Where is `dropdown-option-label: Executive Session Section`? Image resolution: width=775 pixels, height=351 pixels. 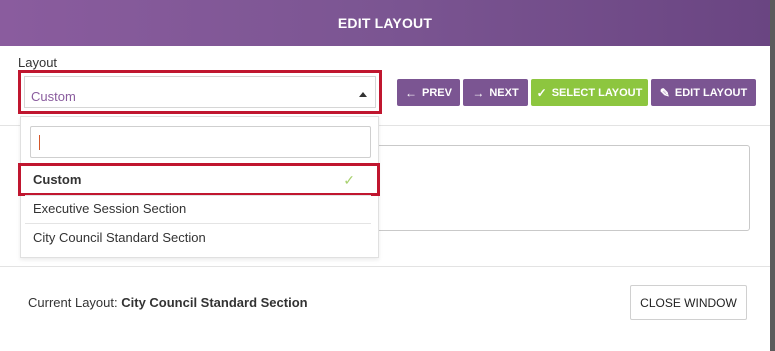 dropdown-option-label: Executive Session Section is located at coordinates (110, 208).